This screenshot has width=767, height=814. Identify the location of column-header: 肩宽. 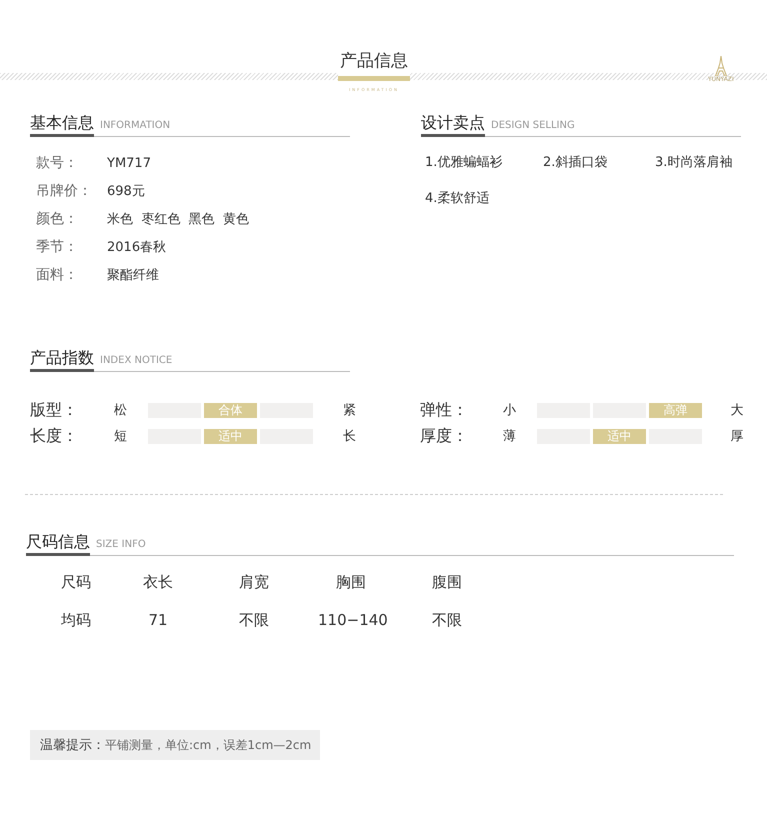
(254, 582).